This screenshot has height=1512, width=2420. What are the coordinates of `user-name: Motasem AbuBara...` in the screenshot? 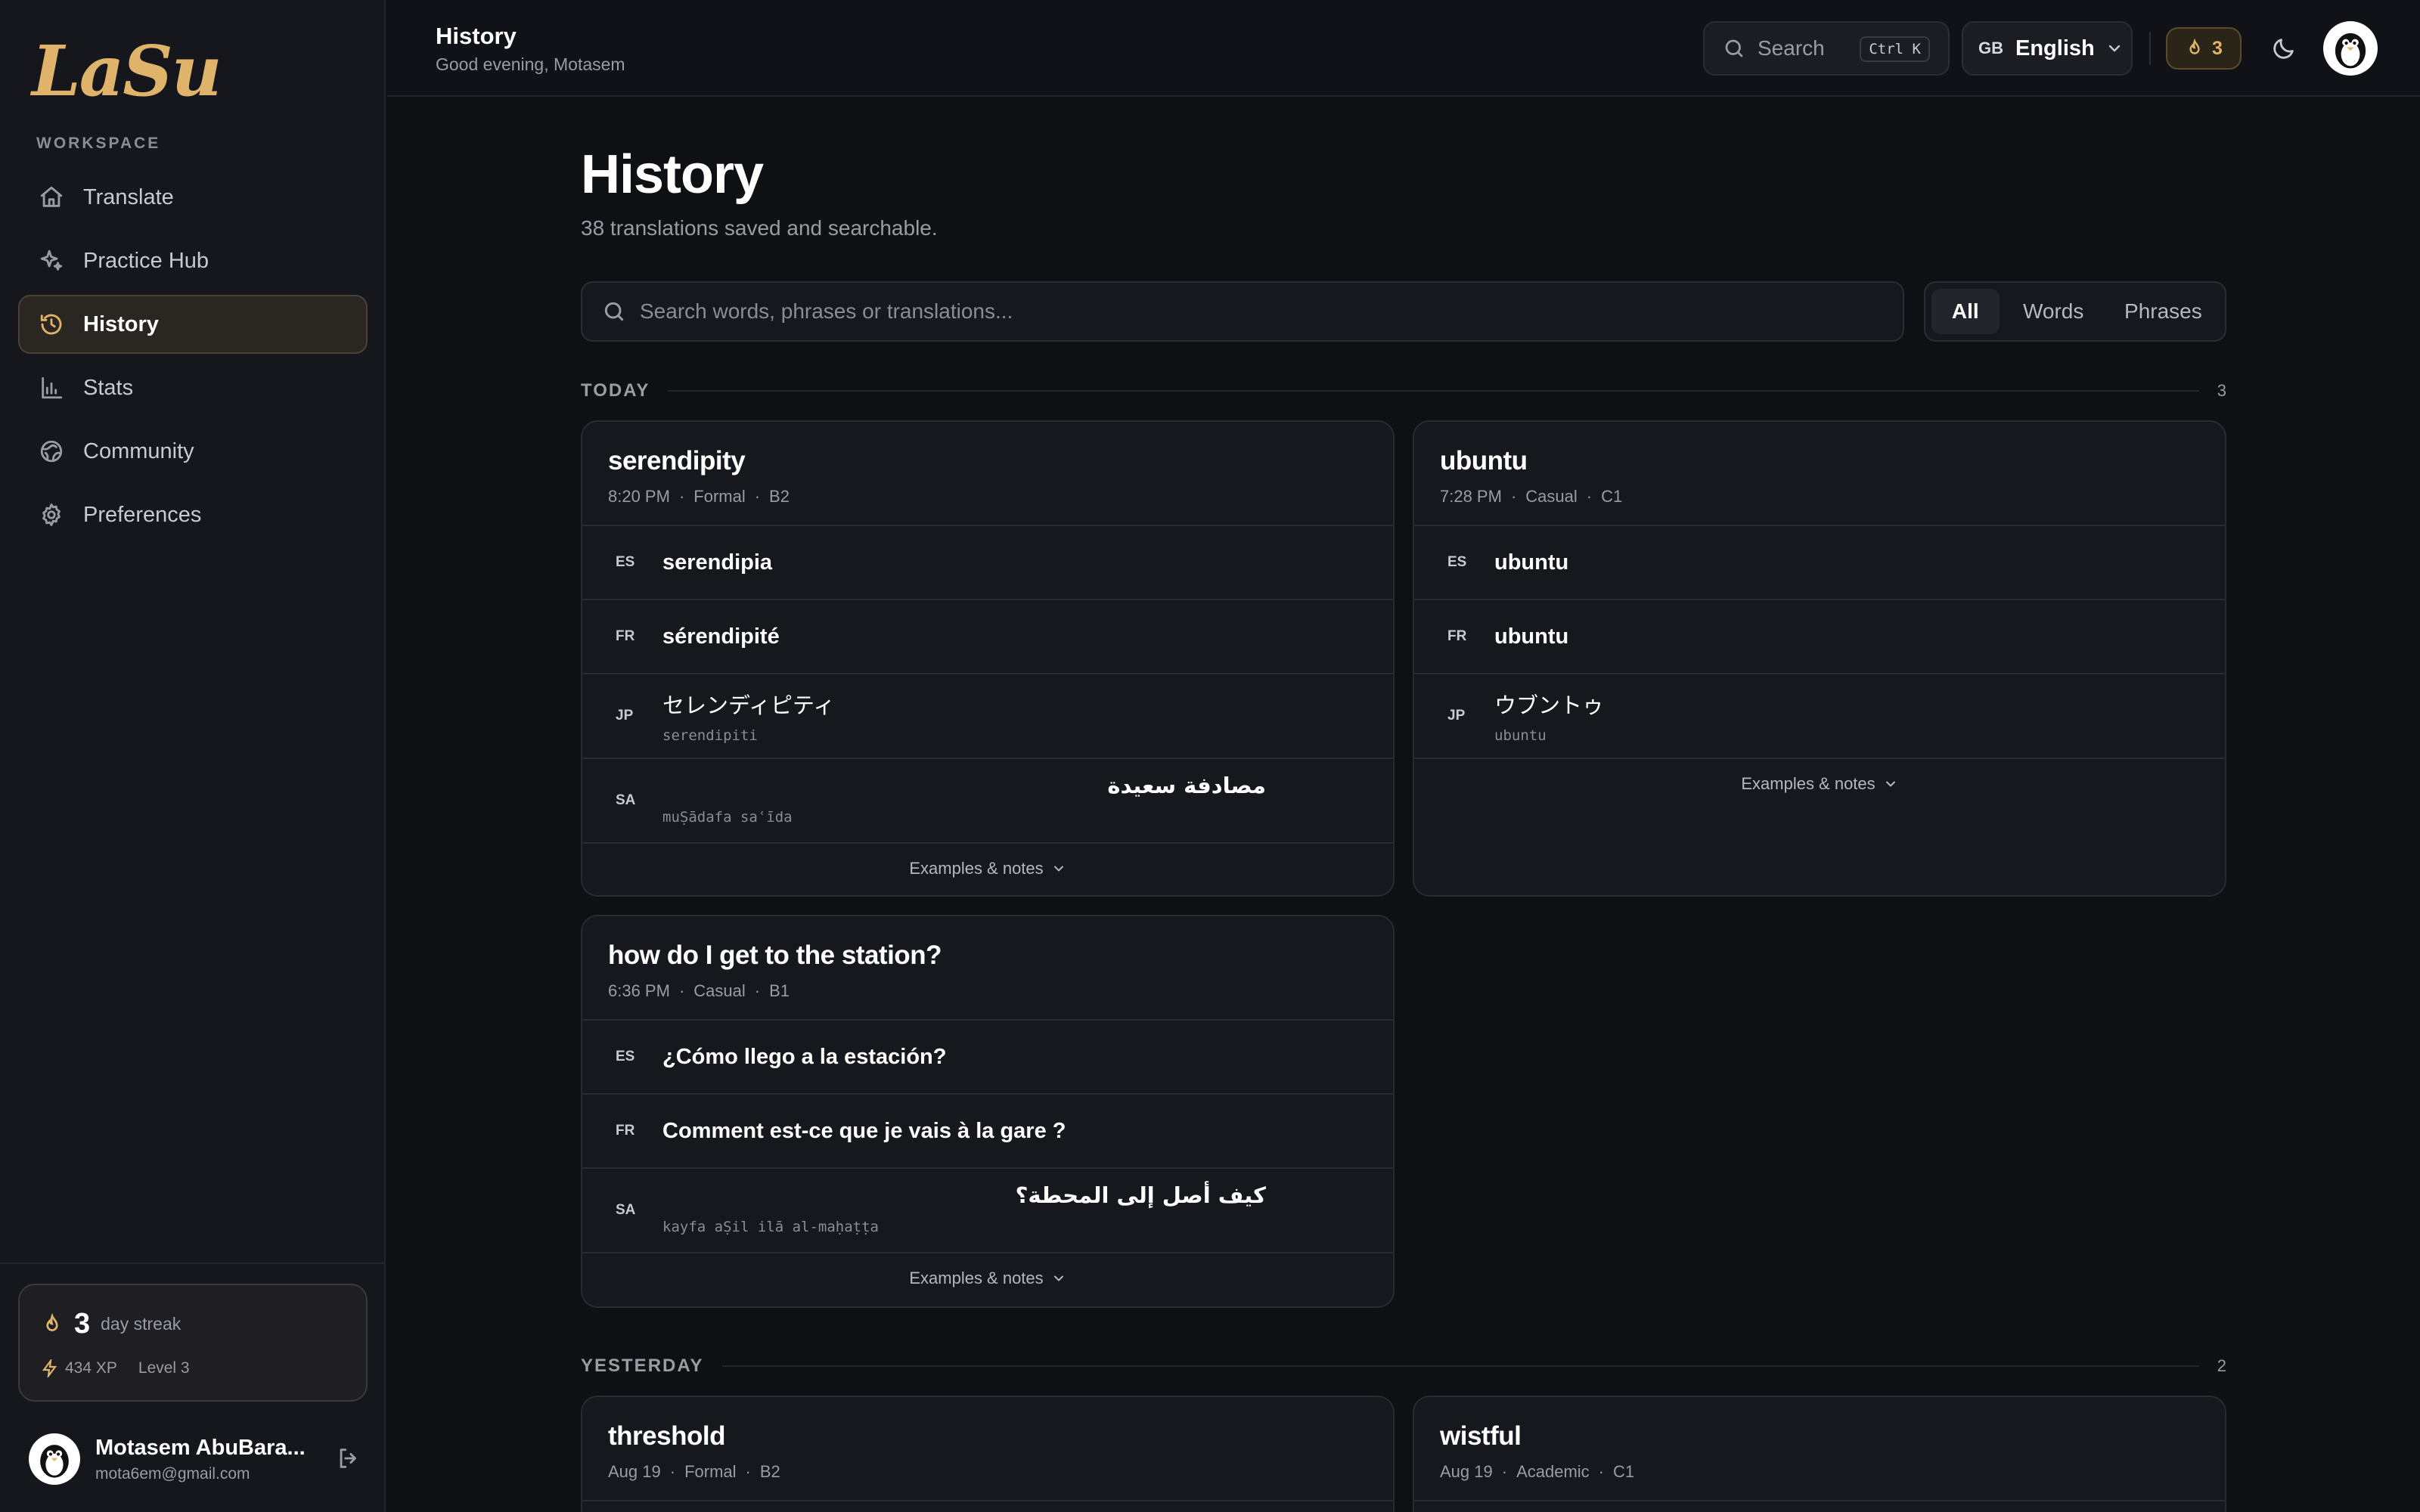 It's located at (200, 1447).